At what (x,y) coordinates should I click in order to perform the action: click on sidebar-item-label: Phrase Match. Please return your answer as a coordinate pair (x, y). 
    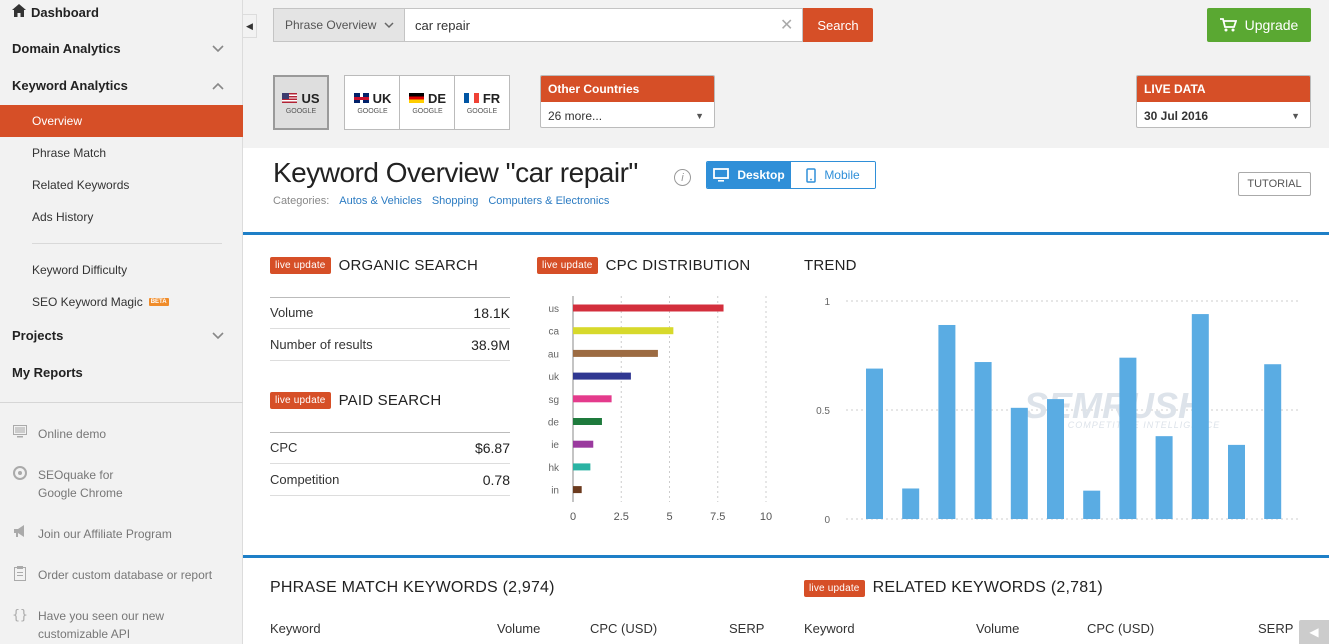
    Looking at the image, I should click on (69, 153).